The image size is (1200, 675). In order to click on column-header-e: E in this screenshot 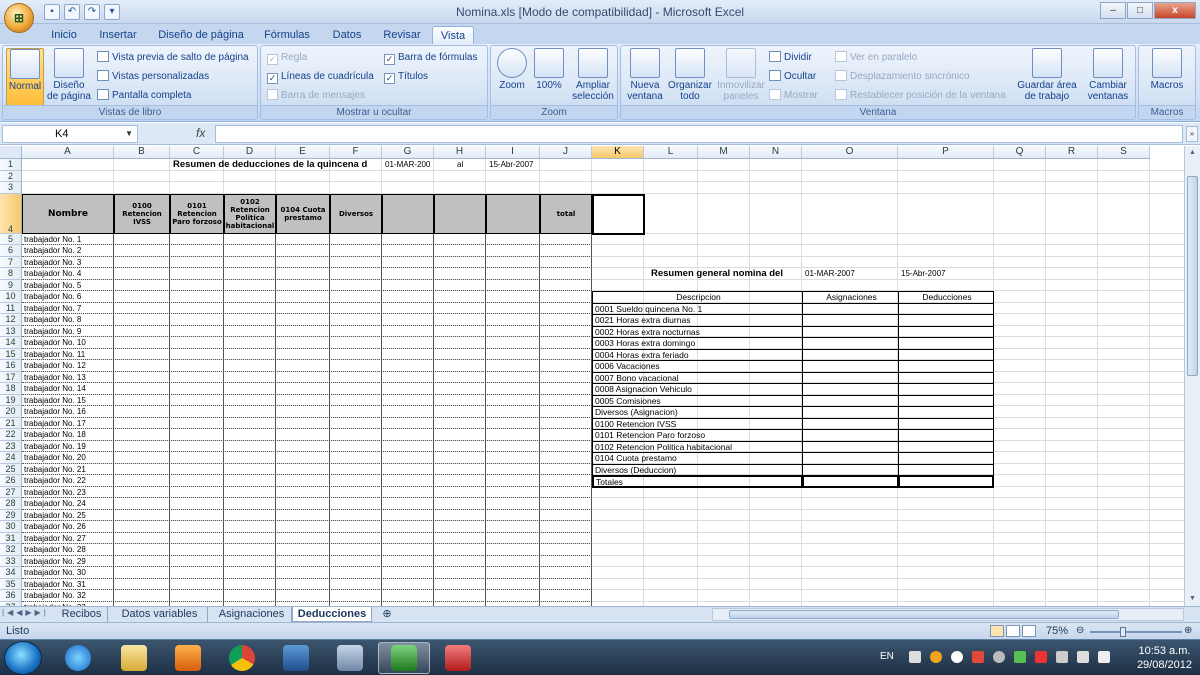, I will do `click(303, 152)`.